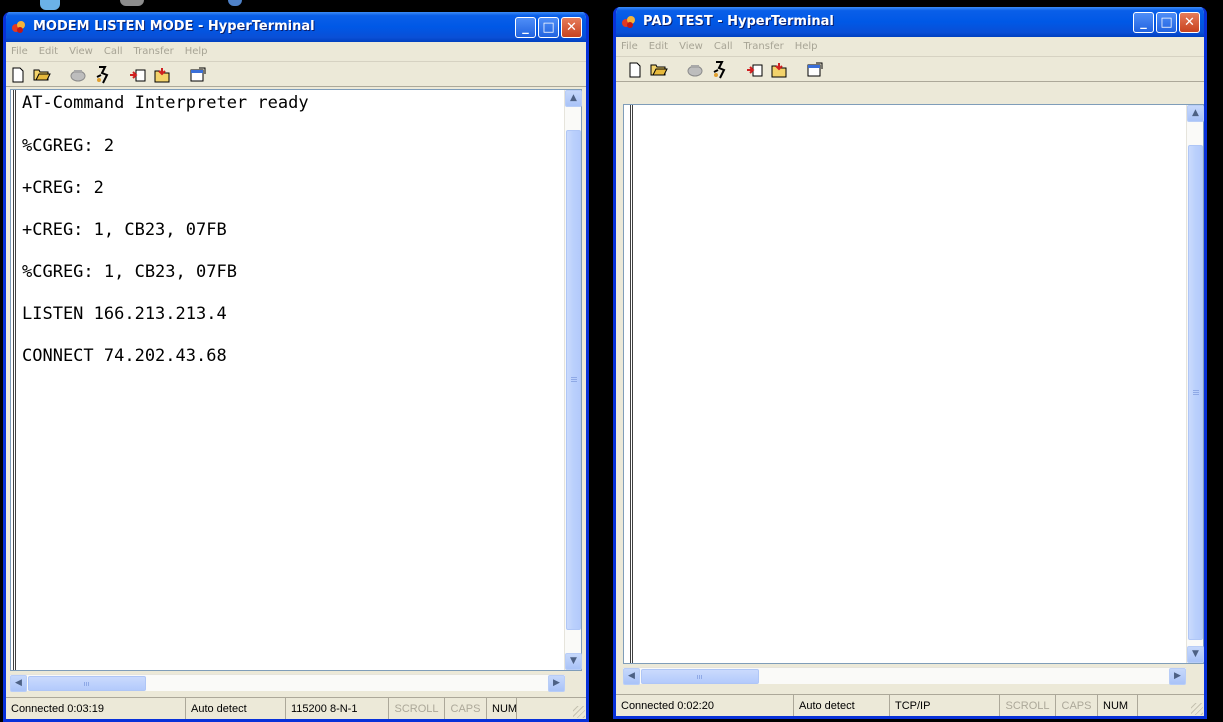 This screenshot has width=1223, height=722. I want to click on terminal-line: +CREG: 2, so click(63, 188).